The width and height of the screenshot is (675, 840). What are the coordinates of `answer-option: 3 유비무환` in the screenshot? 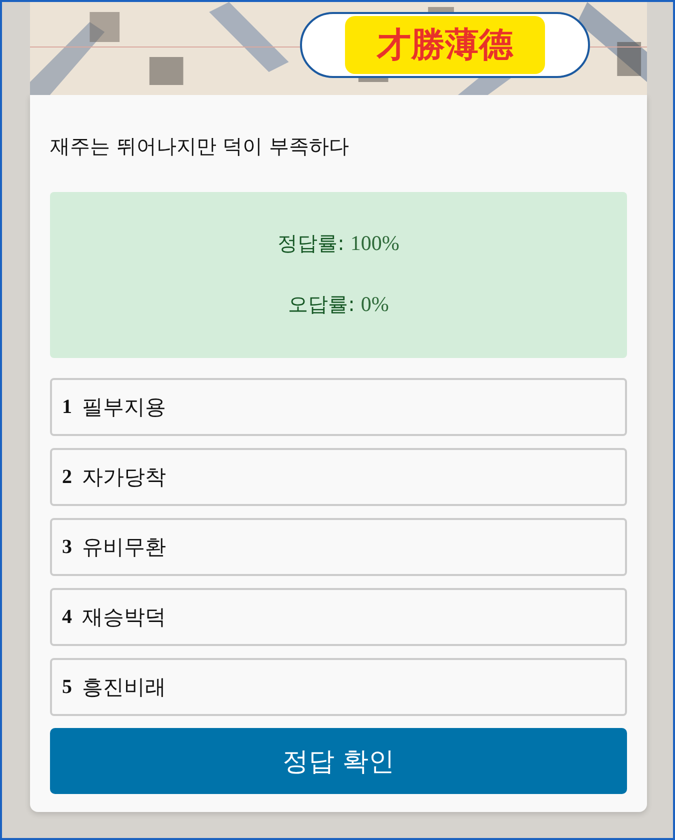 It's located at (338, 547).